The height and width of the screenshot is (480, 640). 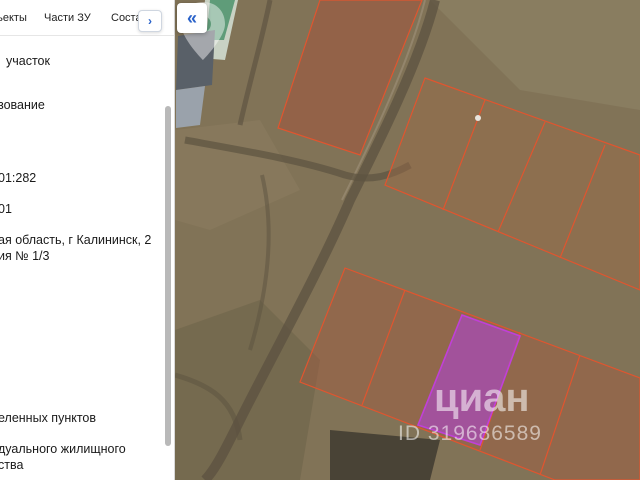 I want to click on tab-bar: ъекты Части ЗУ Соста ›, so click(x=87, y=18).